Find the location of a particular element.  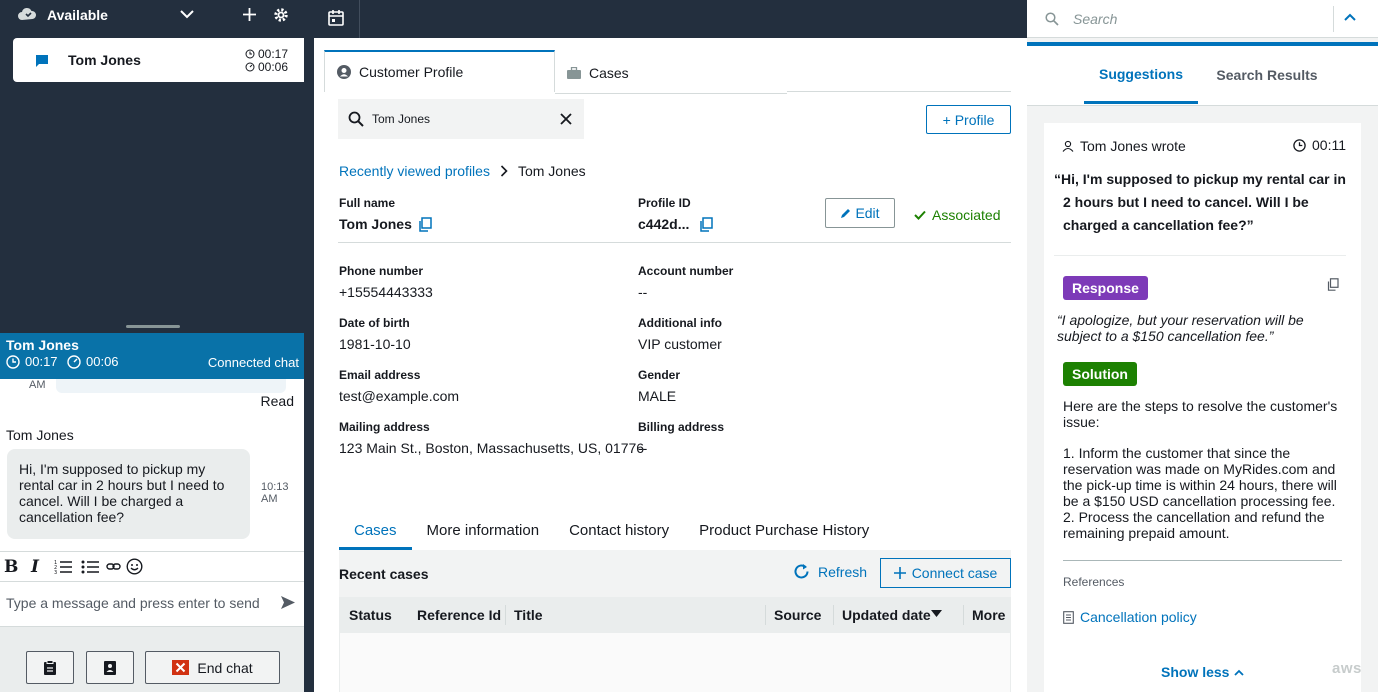

cloud-status-icon is located at coordinates (27, 15).